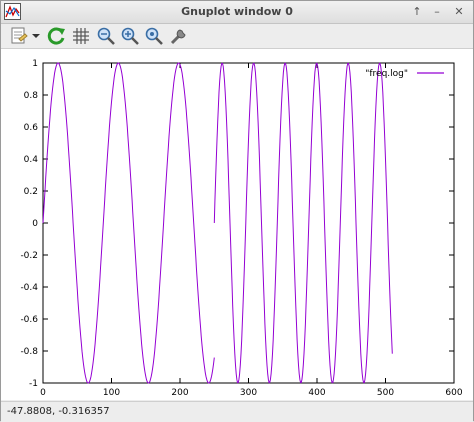 This screenshot has width=474, height=422. I want to click on legend-label: "freq.log", so click(386, 74).